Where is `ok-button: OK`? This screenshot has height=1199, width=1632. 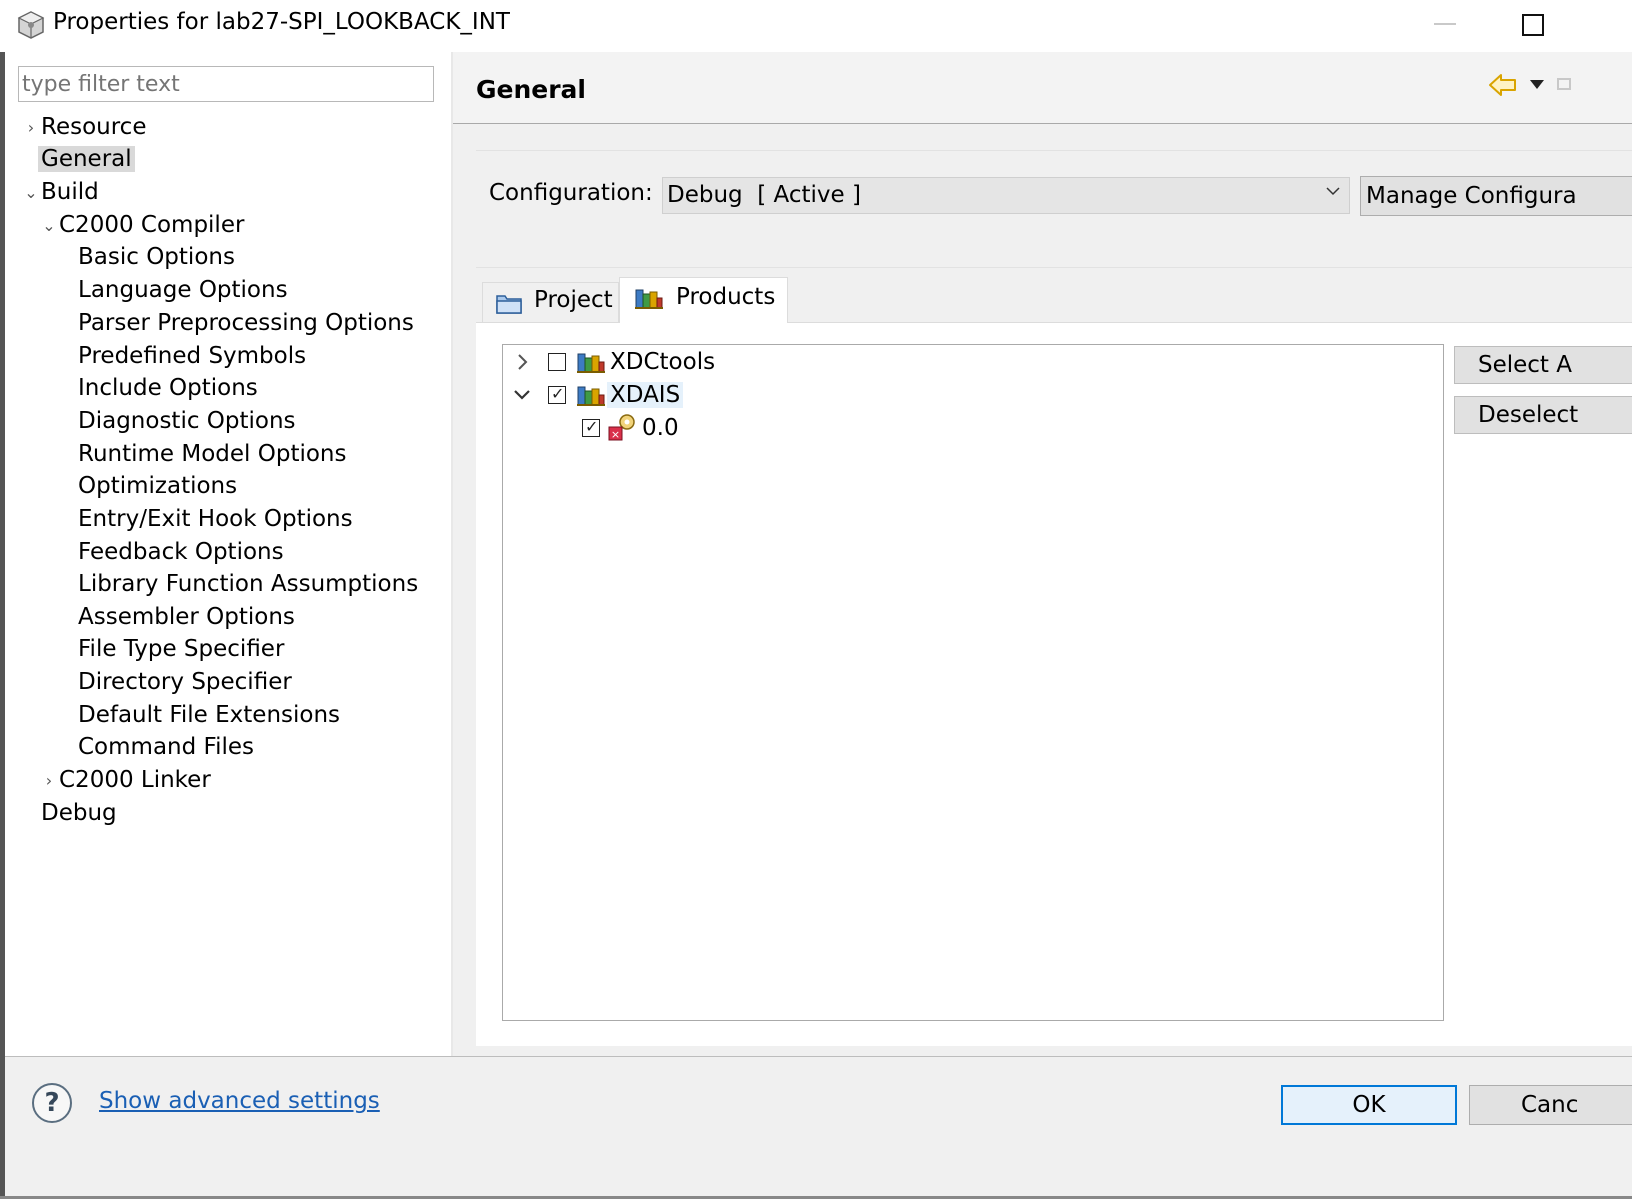 ok-button: OK is located at coordinates (1369, 1105).